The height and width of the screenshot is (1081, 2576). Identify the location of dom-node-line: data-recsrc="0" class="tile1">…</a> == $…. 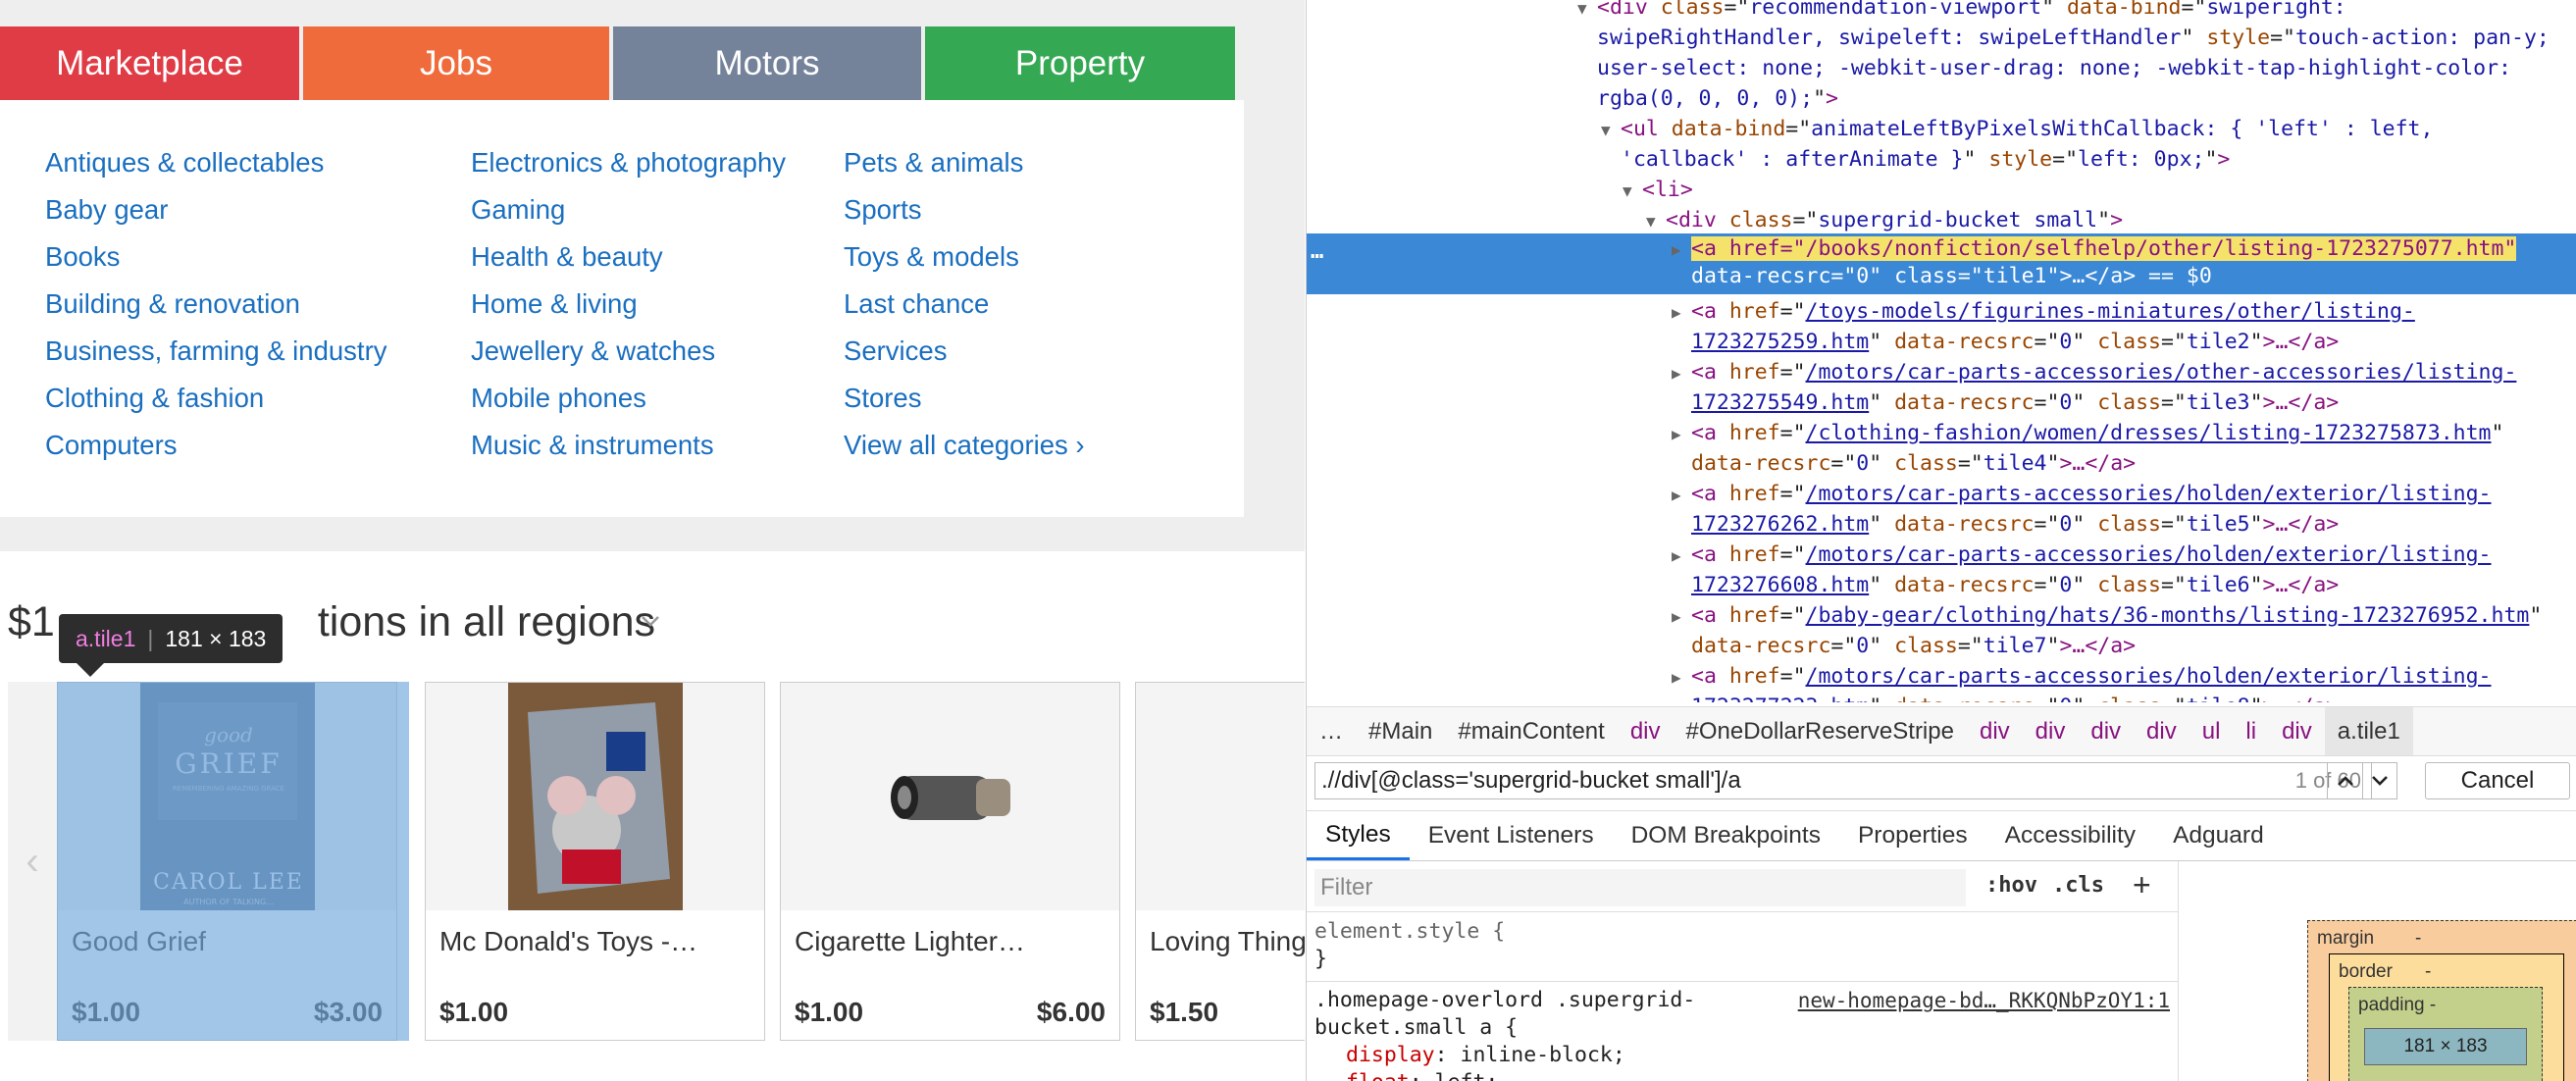
(1951, 276).